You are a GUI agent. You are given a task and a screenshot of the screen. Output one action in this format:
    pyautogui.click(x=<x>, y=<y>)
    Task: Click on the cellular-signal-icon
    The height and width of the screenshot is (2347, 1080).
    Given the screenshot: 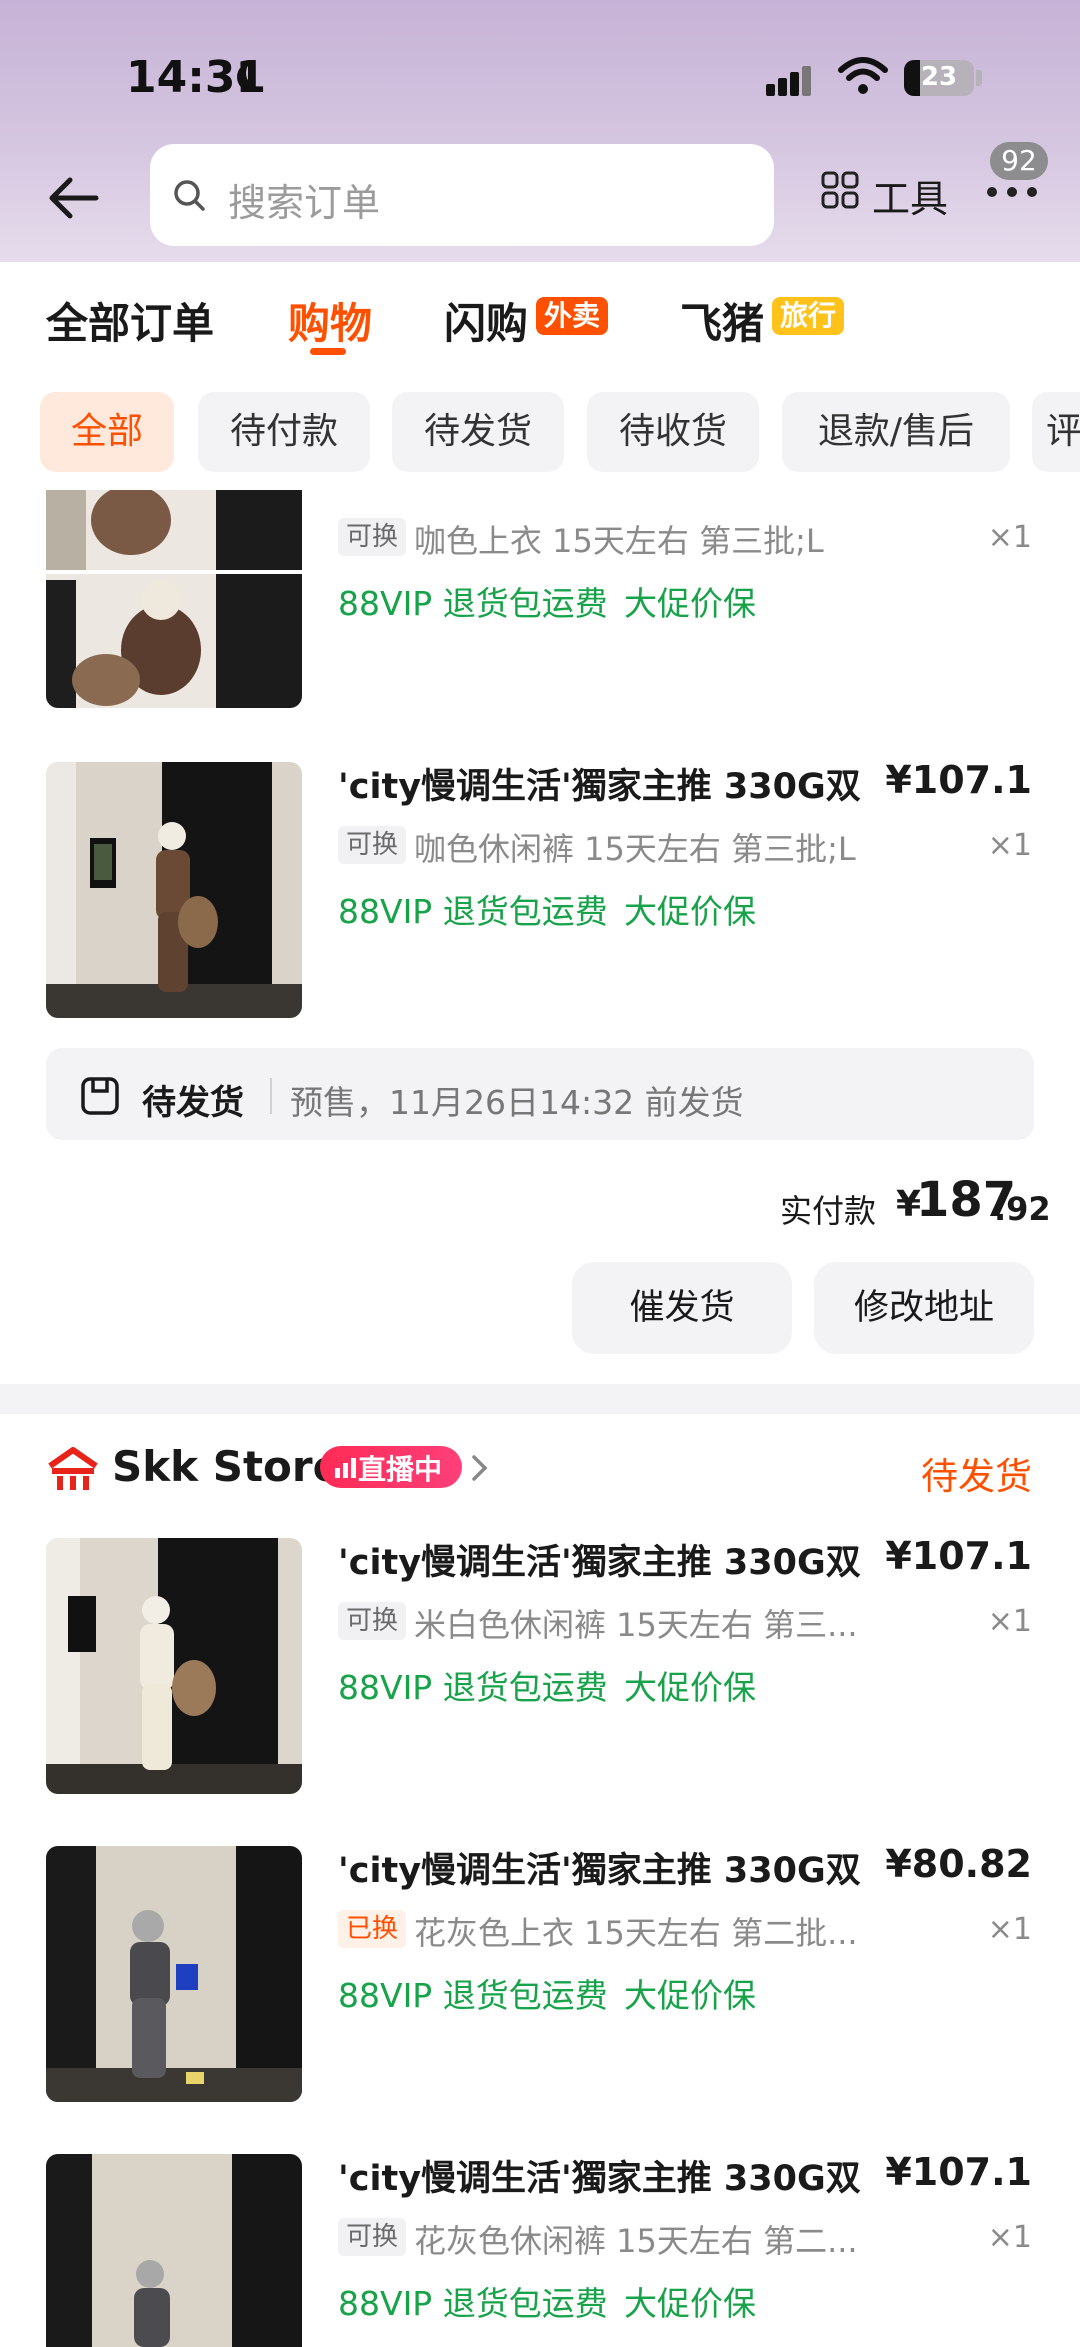 What is the action you would take?
    pyautogui.click(x=795, y=80)
    